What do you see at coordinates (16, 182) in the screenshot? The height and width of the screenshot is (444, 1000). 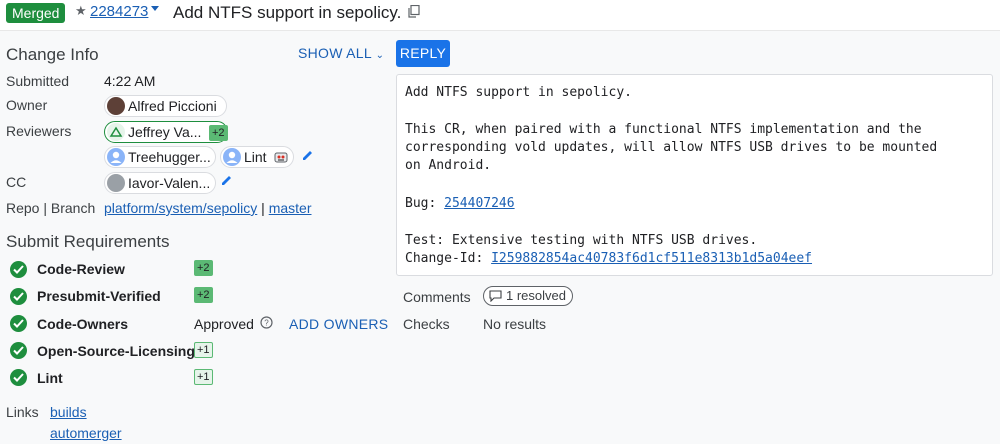 I see `cc-label: CC` at bounding box center [16, 182].